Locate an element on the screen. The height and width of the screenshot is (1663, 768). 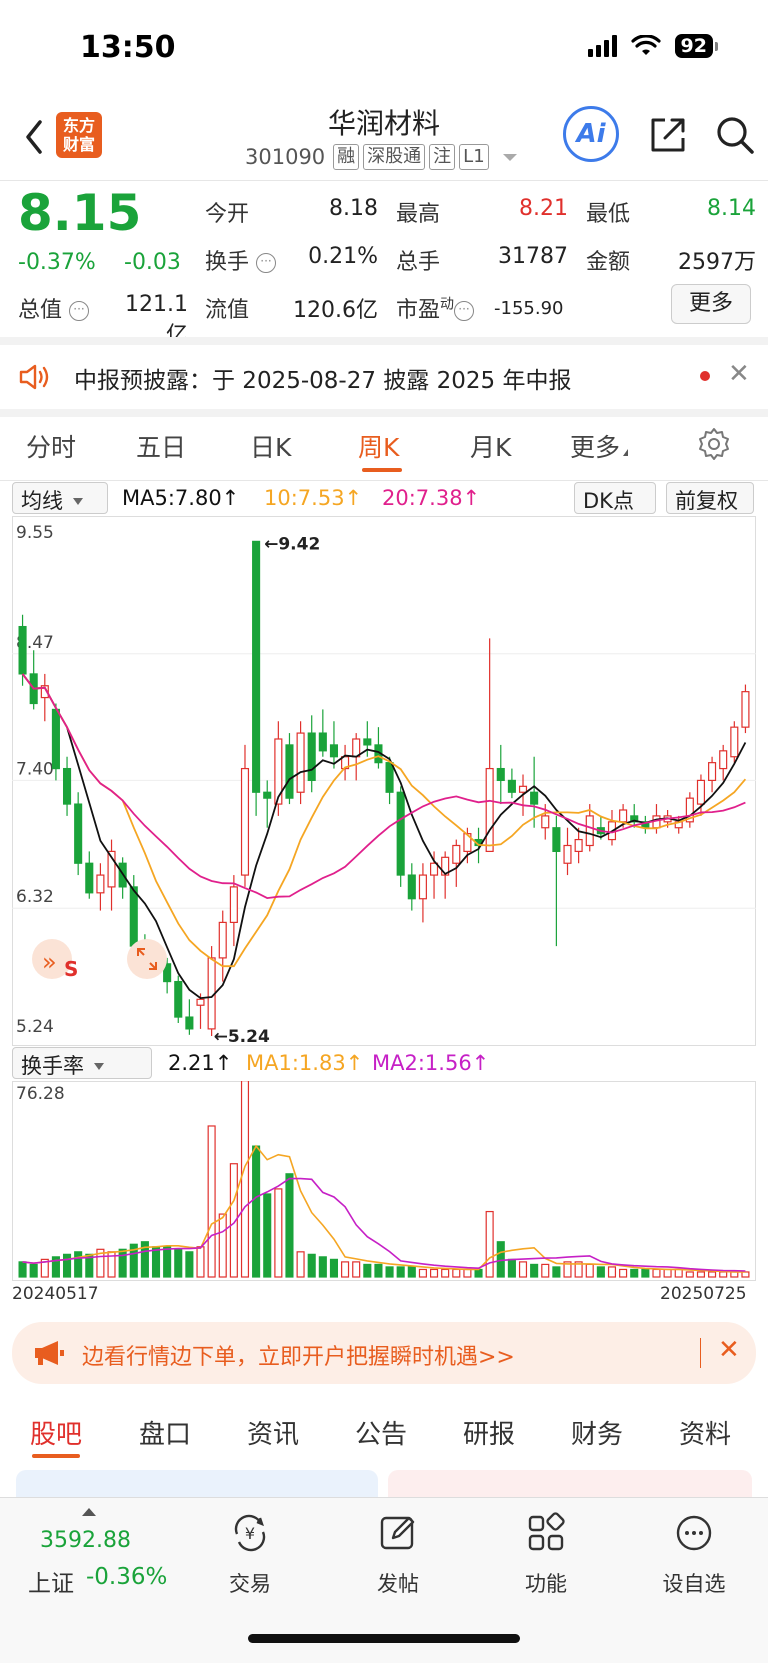
nav-functions-label: 功能 is located at coordinates (546, 1584).